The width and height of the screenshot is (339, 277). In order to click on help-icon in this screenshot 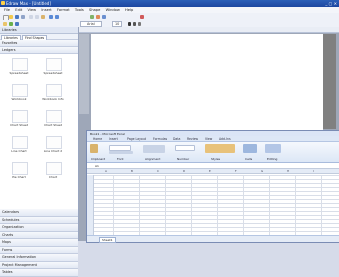, I will do `click(142, 16)`.